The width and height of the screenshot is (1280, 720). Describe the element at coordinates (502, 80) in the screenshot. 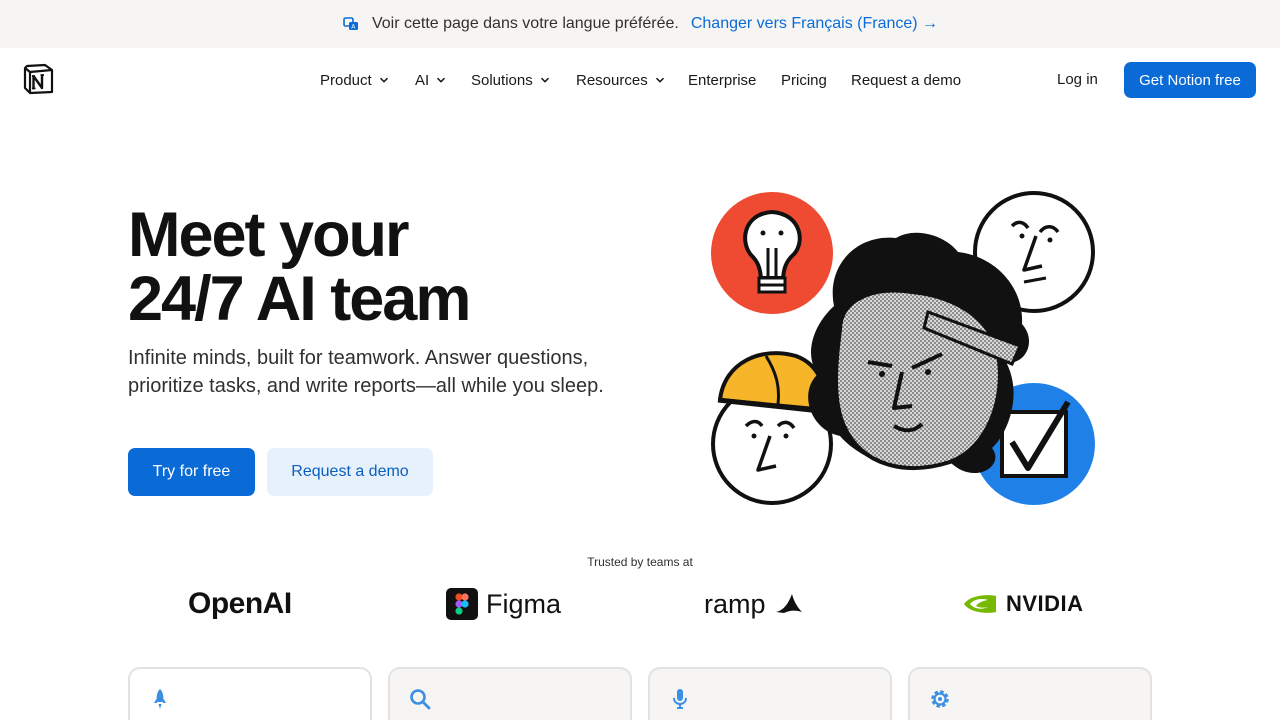

I see `nav-item-label: Solutions` at that location.